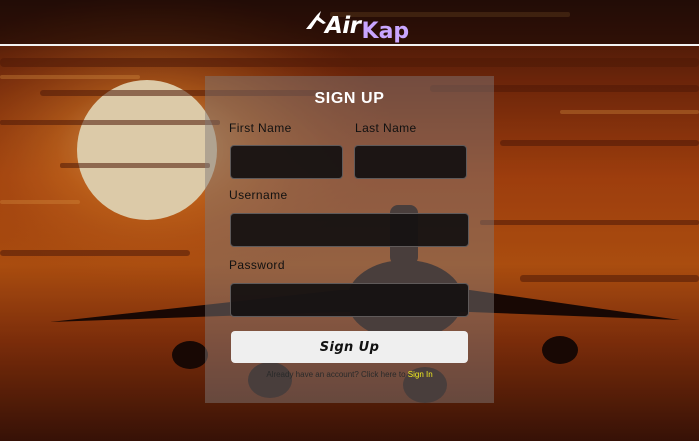 The image size is (699, 441). I want to click on form-title: SIGN UP, so click(349, 98).